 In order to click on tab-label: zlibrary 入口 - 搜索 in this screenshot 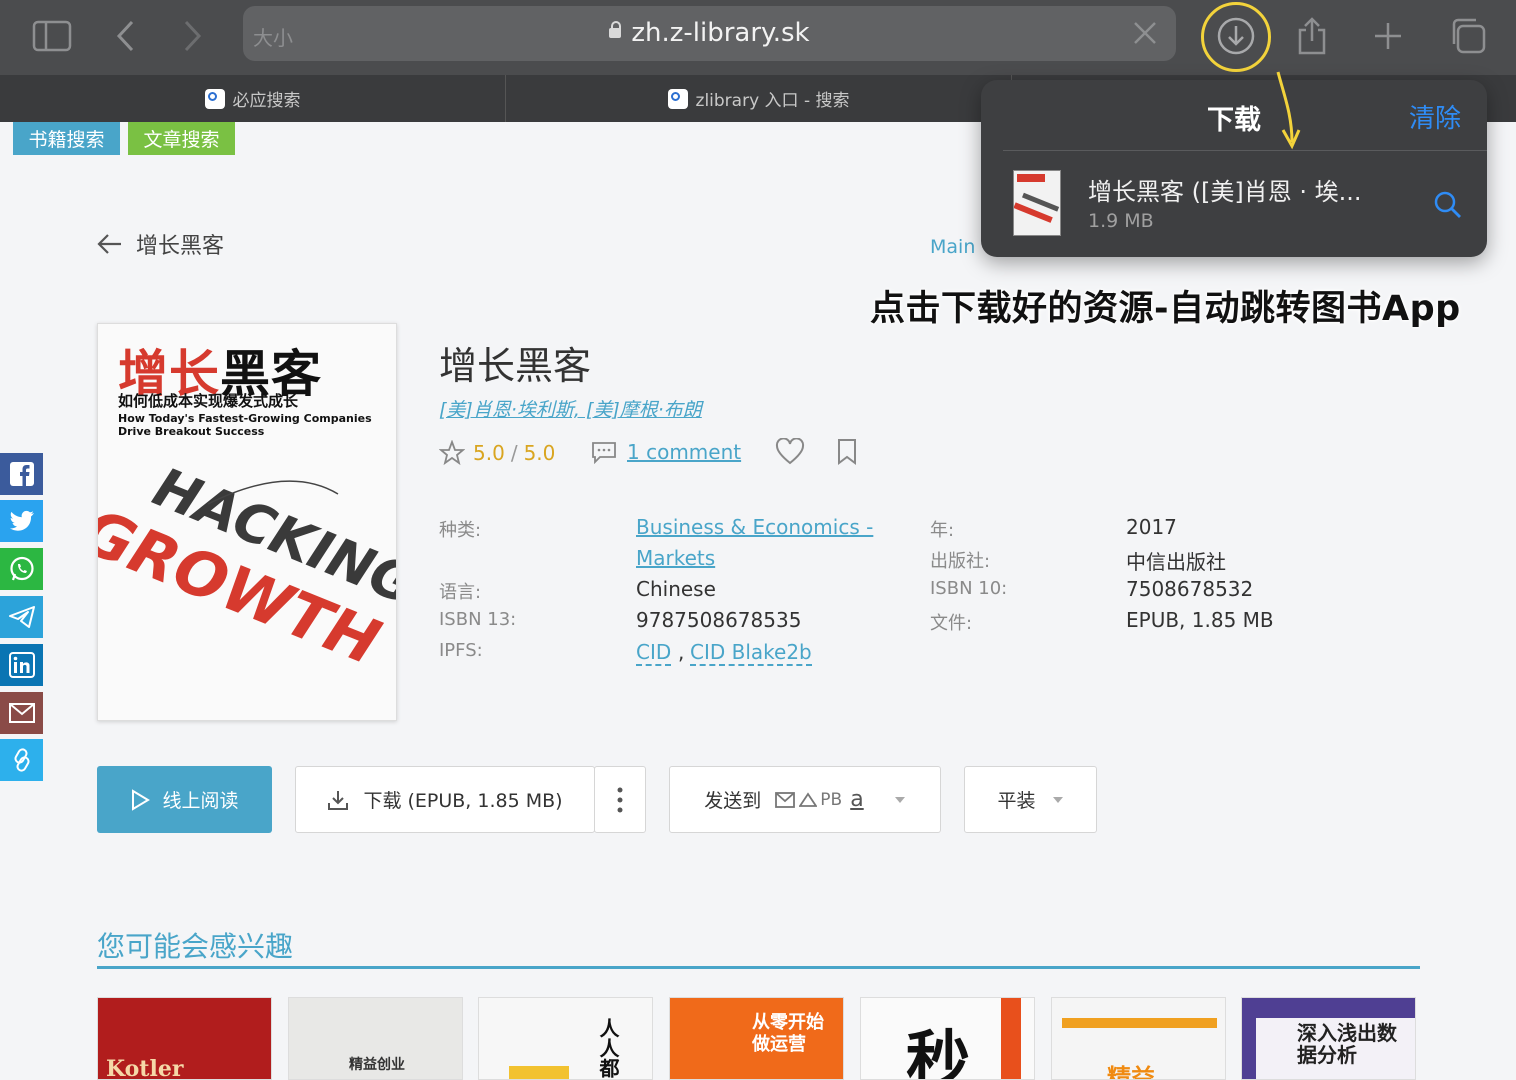, I will do `click(772, 101)`.